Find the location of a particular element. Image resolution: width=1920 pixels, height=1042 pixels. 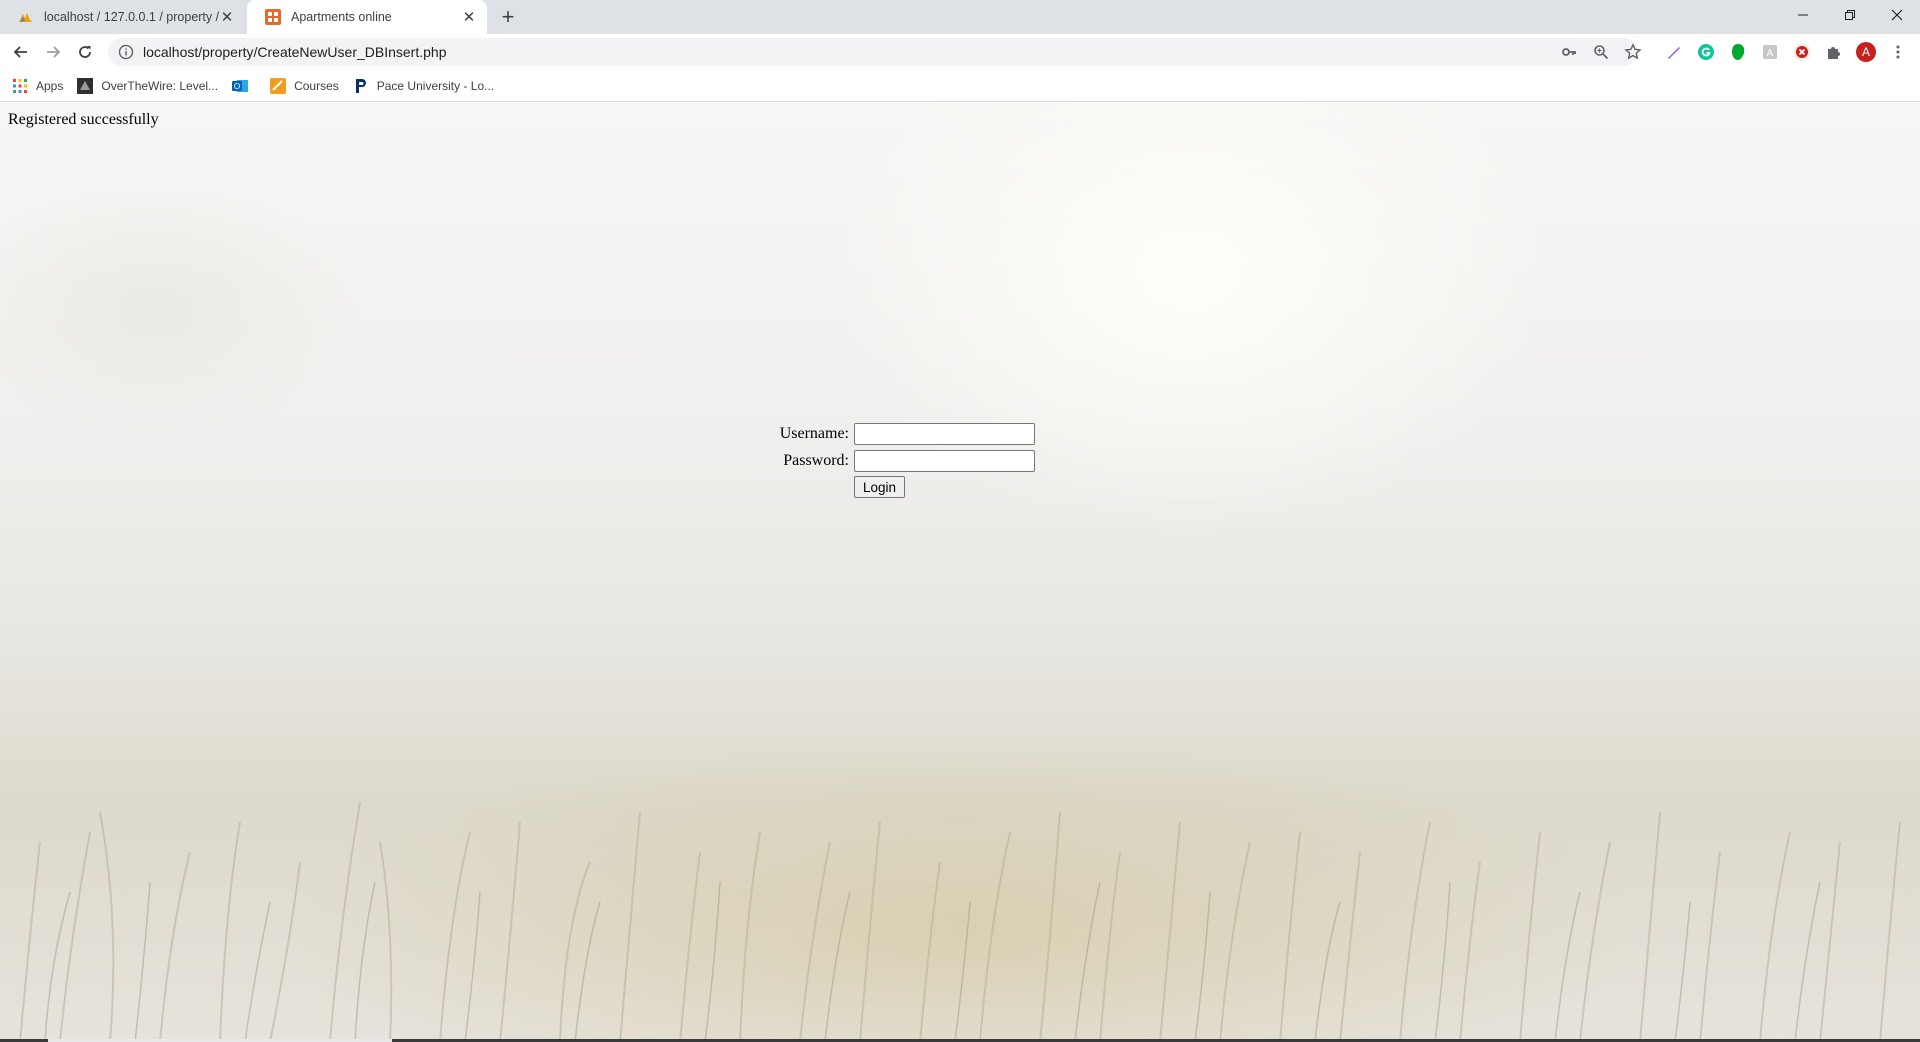

close-icon is located at coordinates (1897, 15).